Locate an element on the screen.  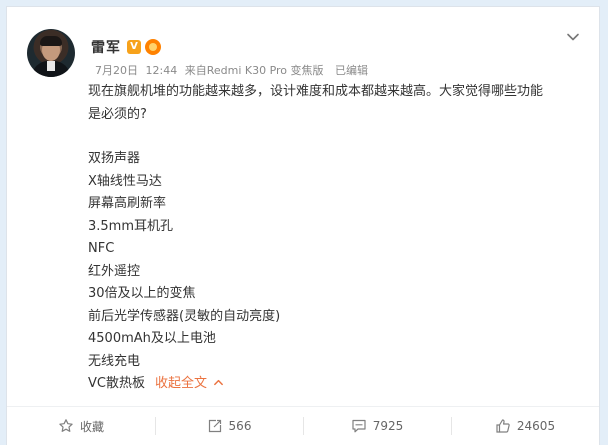
post-menu-chevron-down-icon is located at coordinates (573, 37).